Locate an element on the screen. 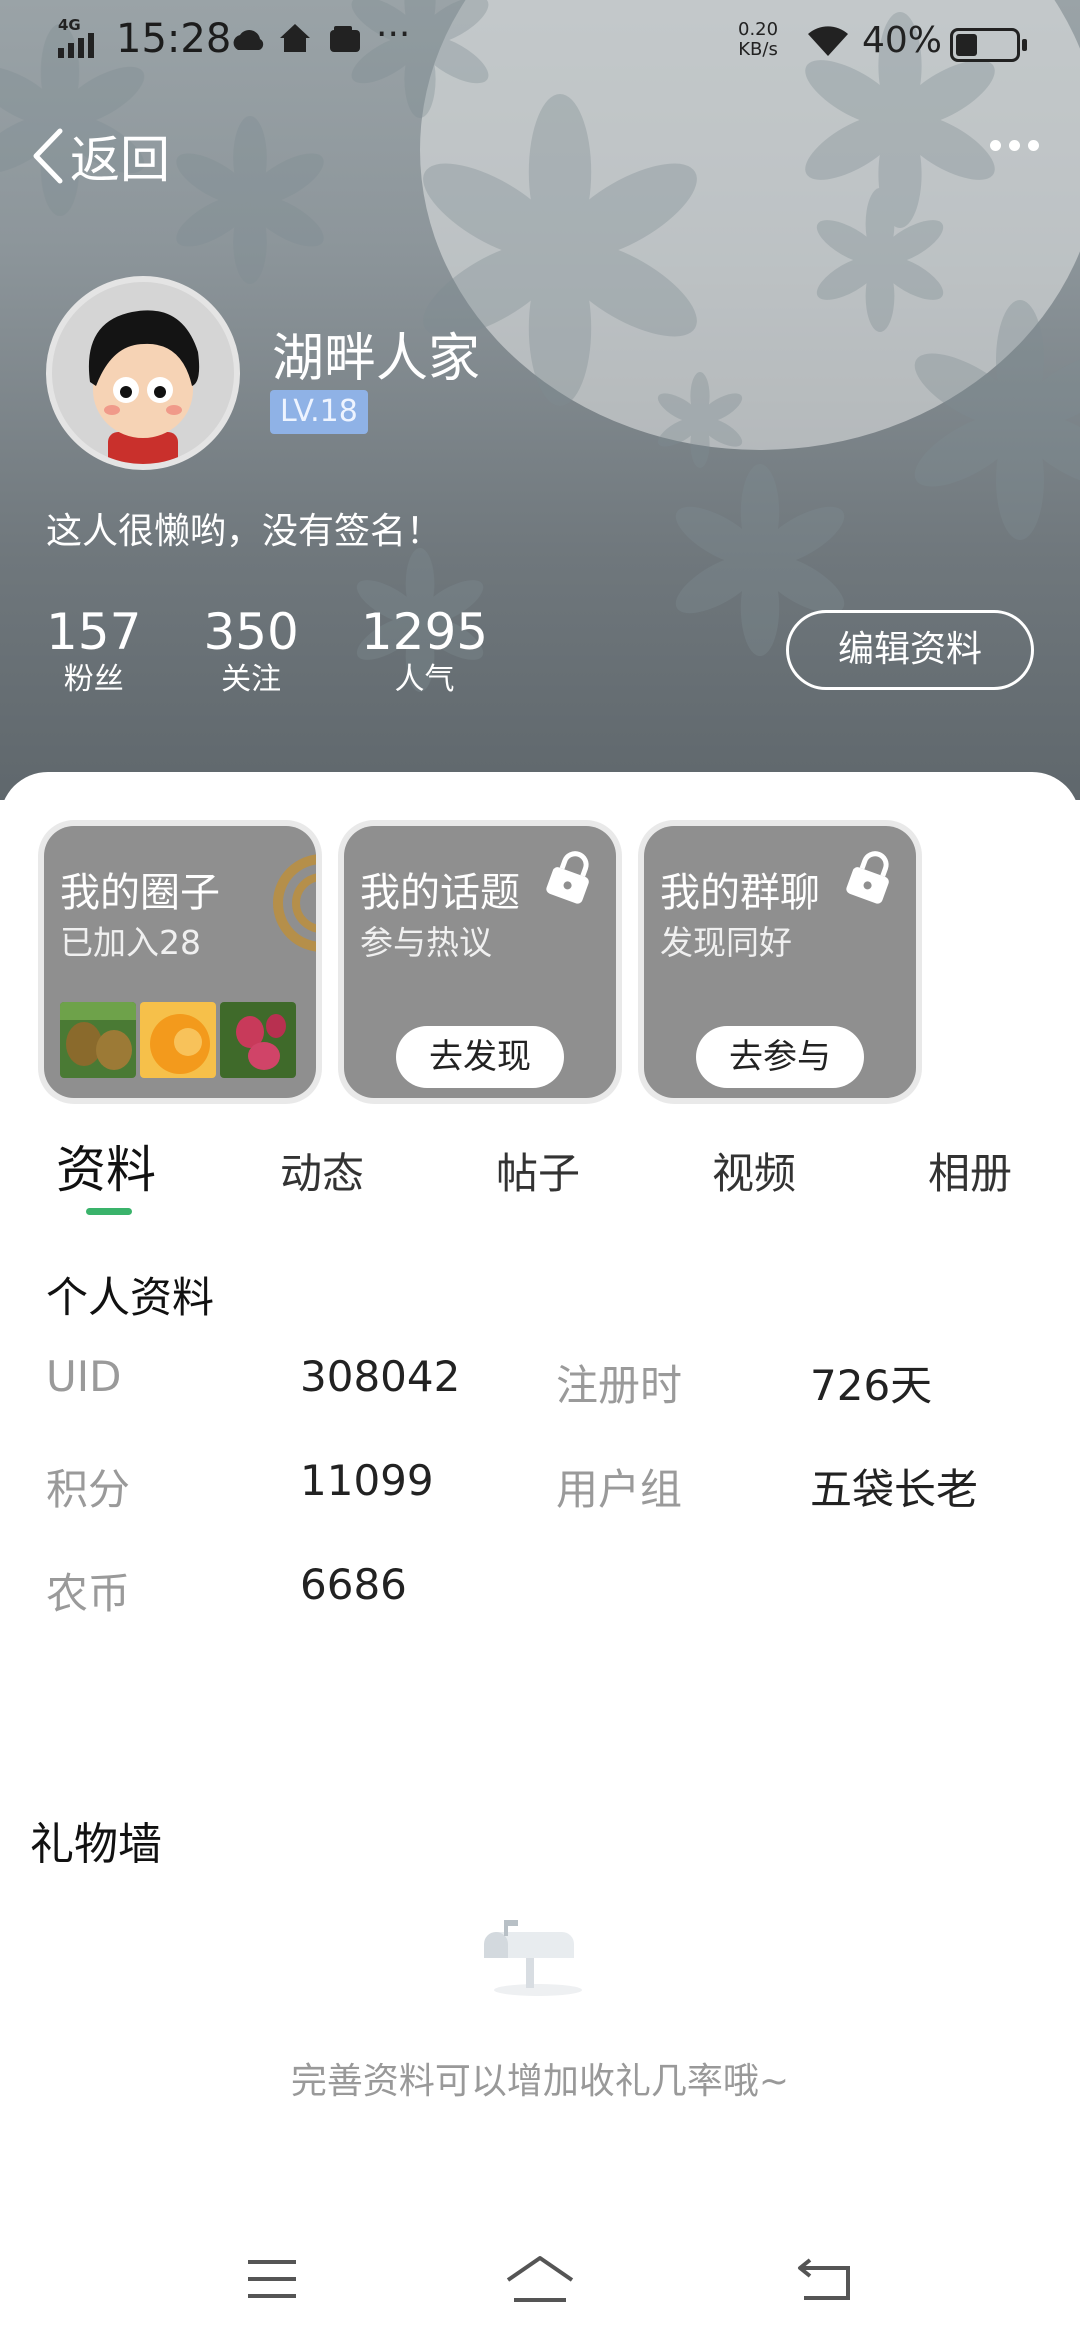 The height and width of the screenshot is (2340, 1080). signature: 这人很懒哟，没有签名！ is located at coordinates (244, 531).